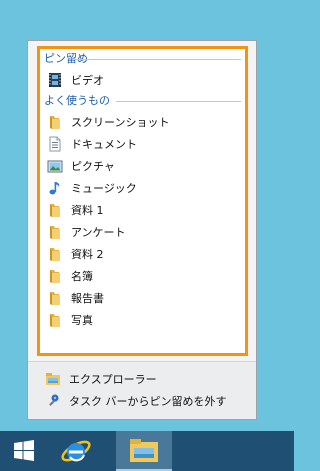  Describe the element at coordinates (87, 254) in the screenshot. I see `frequent-item-label: 資料 2` at that location.